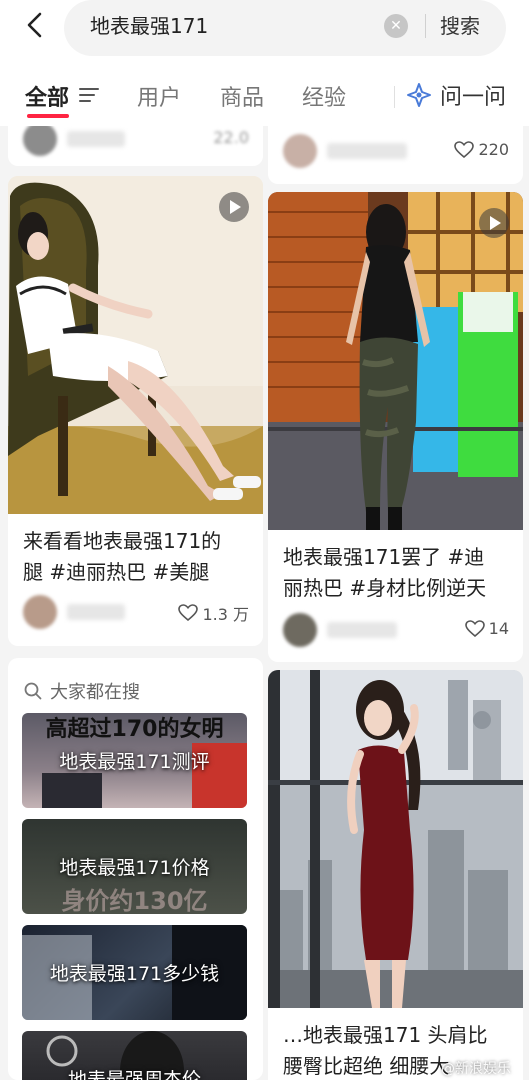 Image resolution: width=529 pixels, height=1080 pixels. Describe the element at coordinates (486, 628) in the screenshot. I see `like-button: 14` at that location.